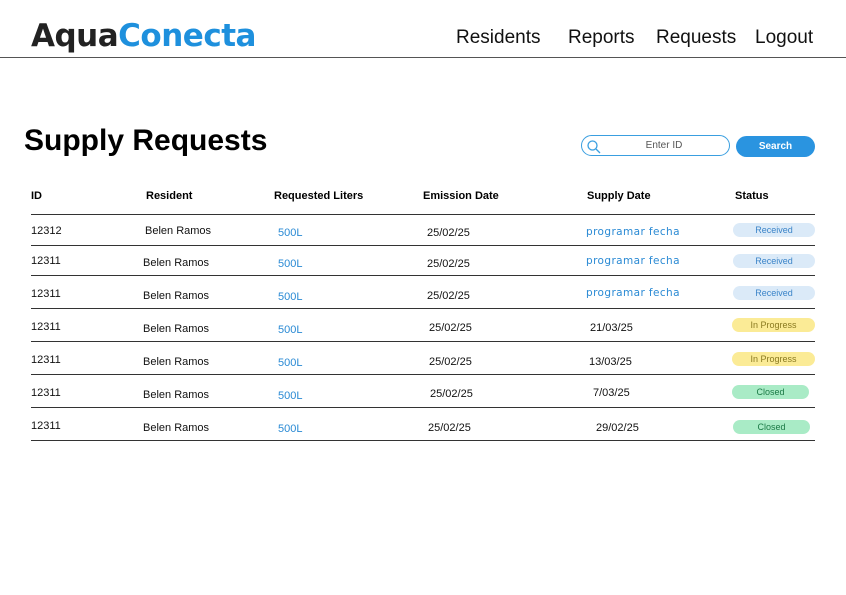 Image resolution: width=846 pixels, height=595 pixels. What do you see at coordinates (610, 362) in the screenshot?
I see `cell-supply-date: 13/03/25` at bounding box center [610, 362].